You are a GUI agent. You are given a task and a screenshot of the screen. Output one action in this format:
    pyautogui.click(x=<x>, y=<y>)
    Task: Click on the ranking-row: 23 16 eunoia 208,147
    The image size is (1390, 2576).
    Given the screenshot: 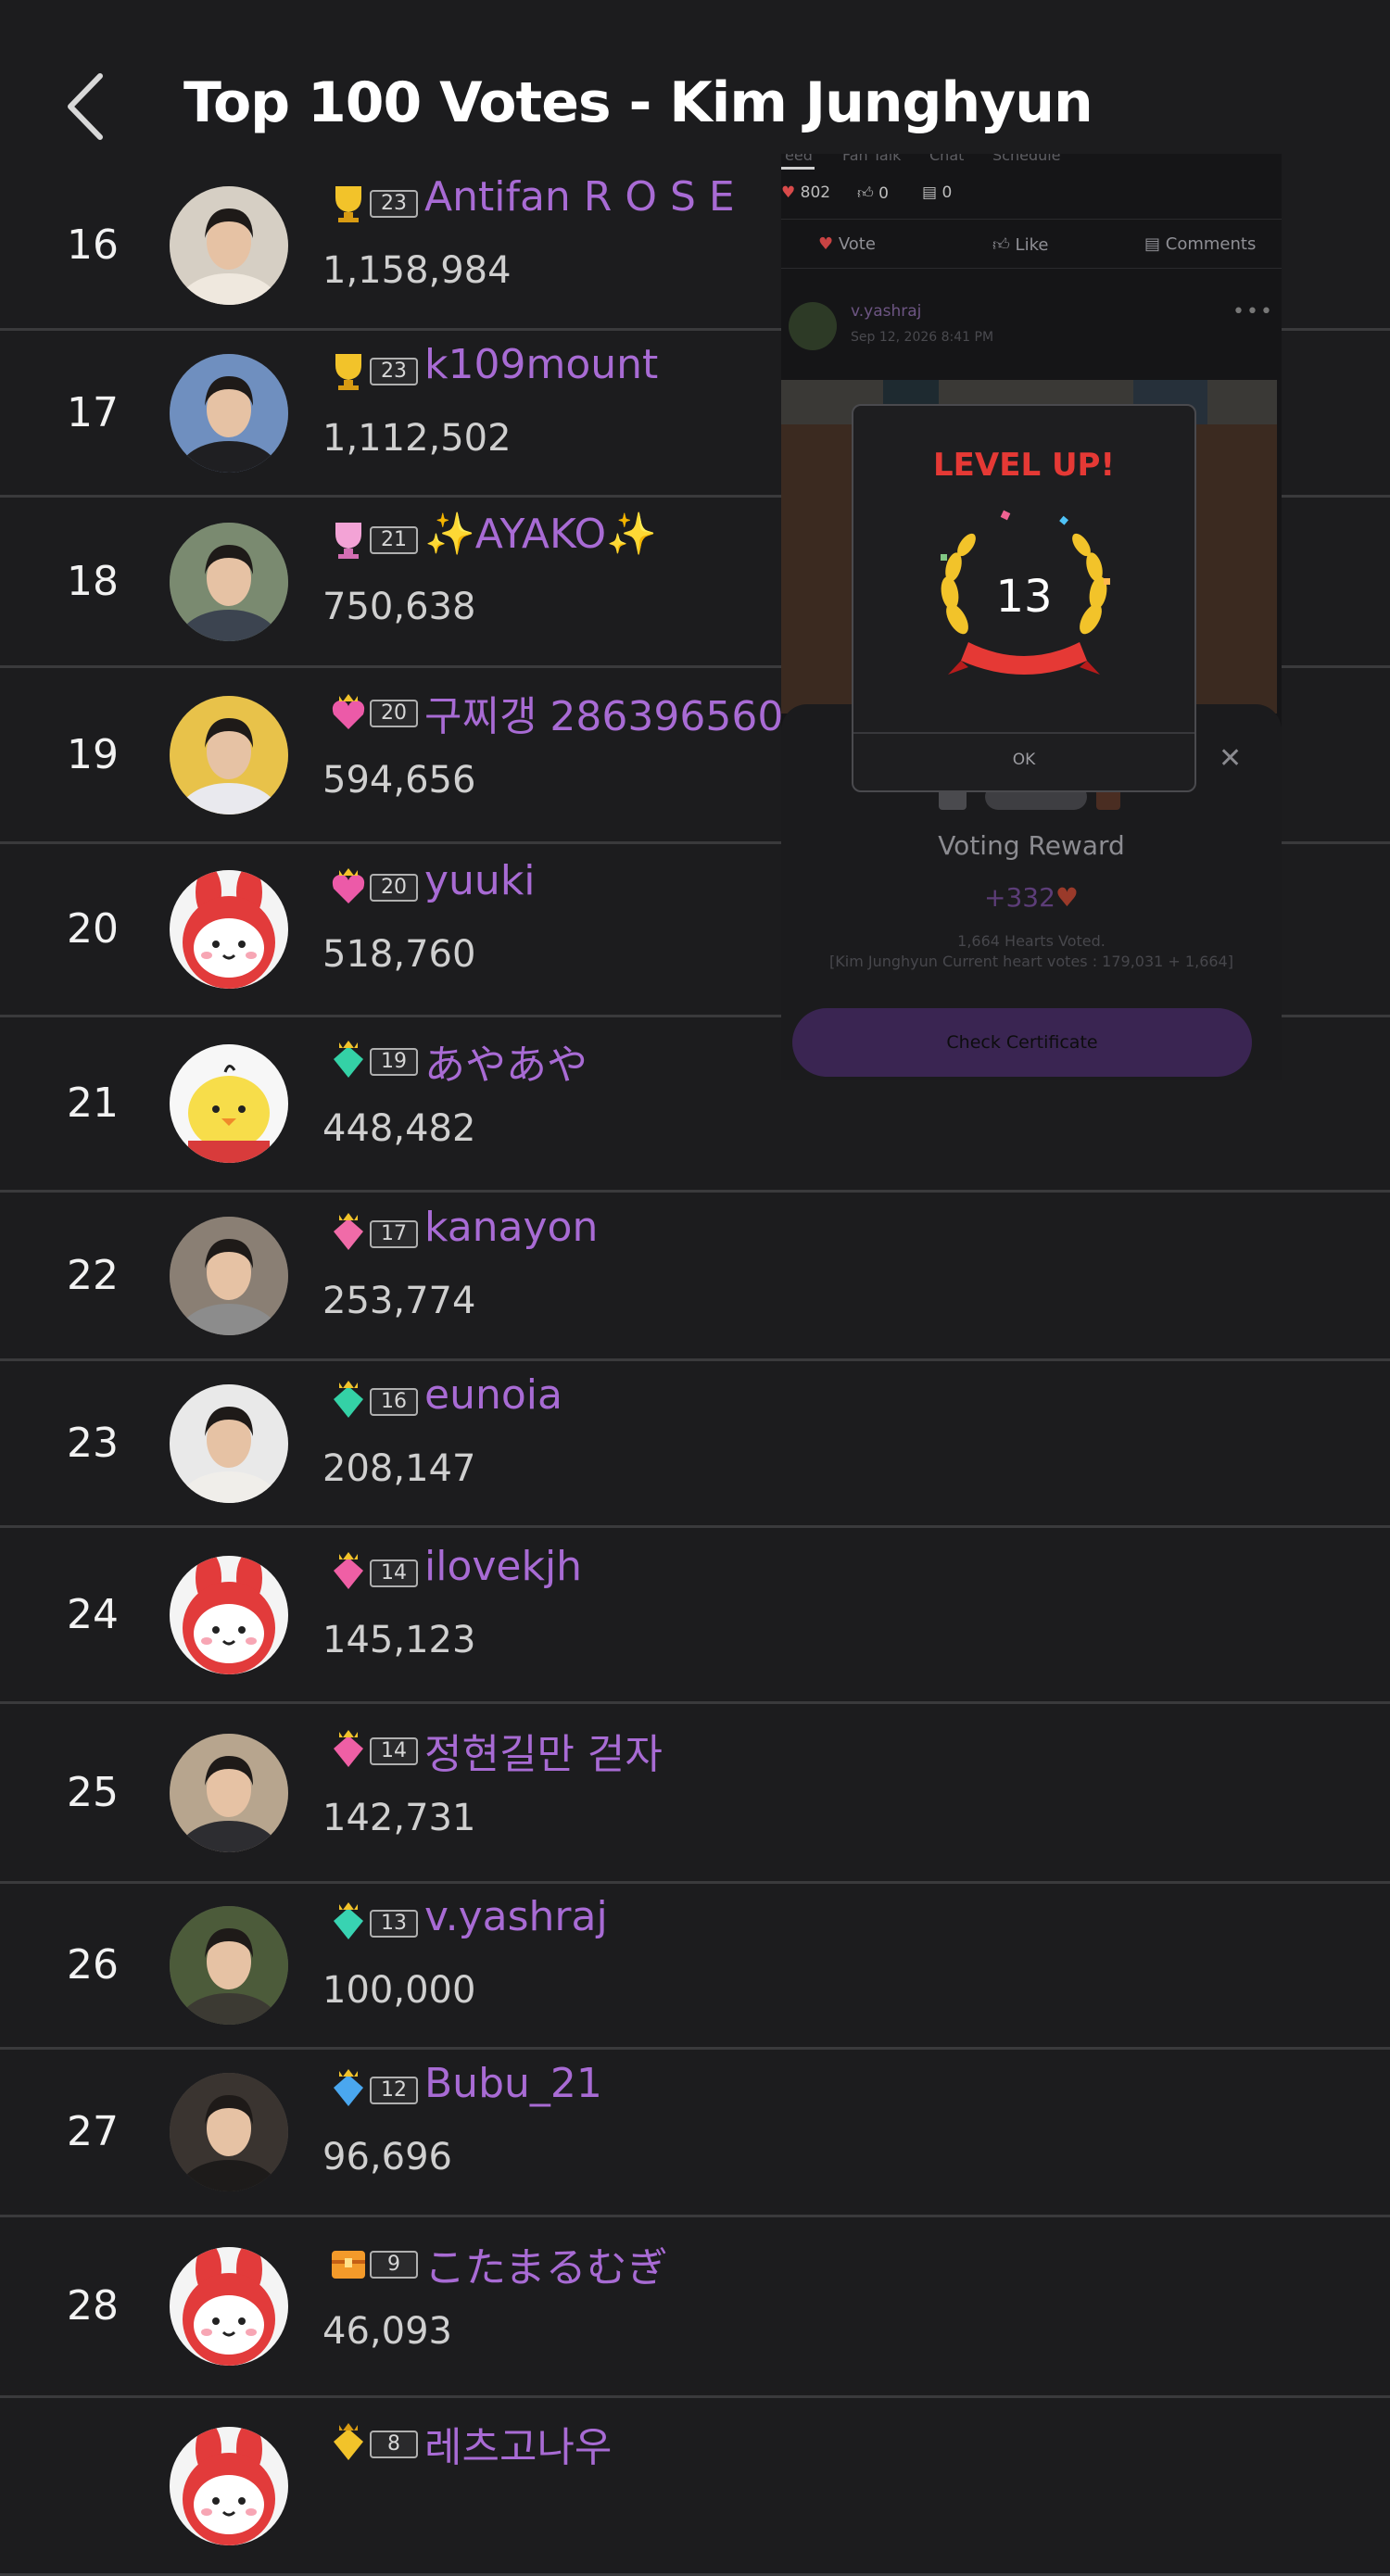 What is the action you would take?
    pyautogui.click(x=695, y=1444)
    